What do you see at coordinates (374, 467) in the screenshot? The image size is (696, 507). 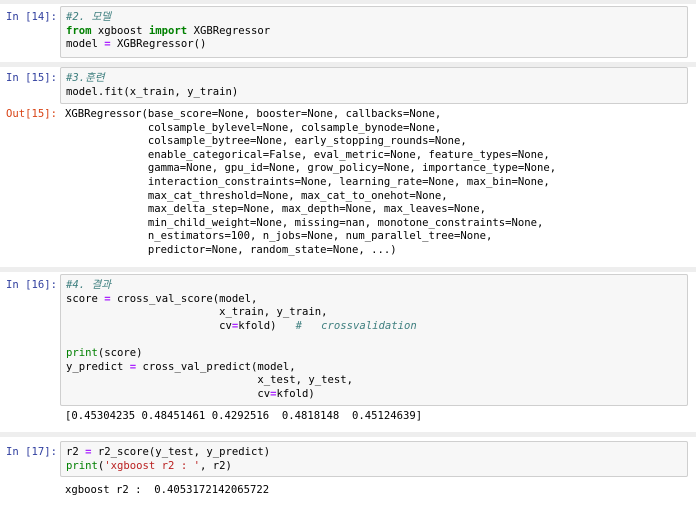 I see `code-line: print('xgboost r2 : ', r2)` at bounding box center [374, 467].